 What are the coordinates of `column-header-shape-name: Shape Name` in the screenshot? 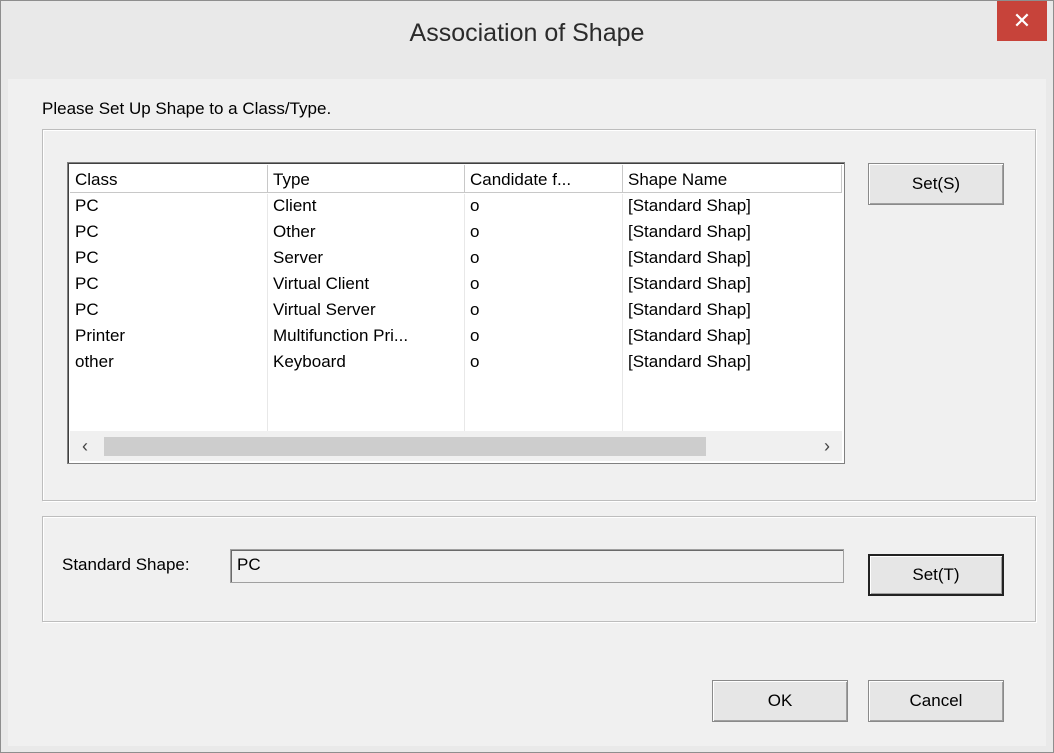 It's located at (732, 179).